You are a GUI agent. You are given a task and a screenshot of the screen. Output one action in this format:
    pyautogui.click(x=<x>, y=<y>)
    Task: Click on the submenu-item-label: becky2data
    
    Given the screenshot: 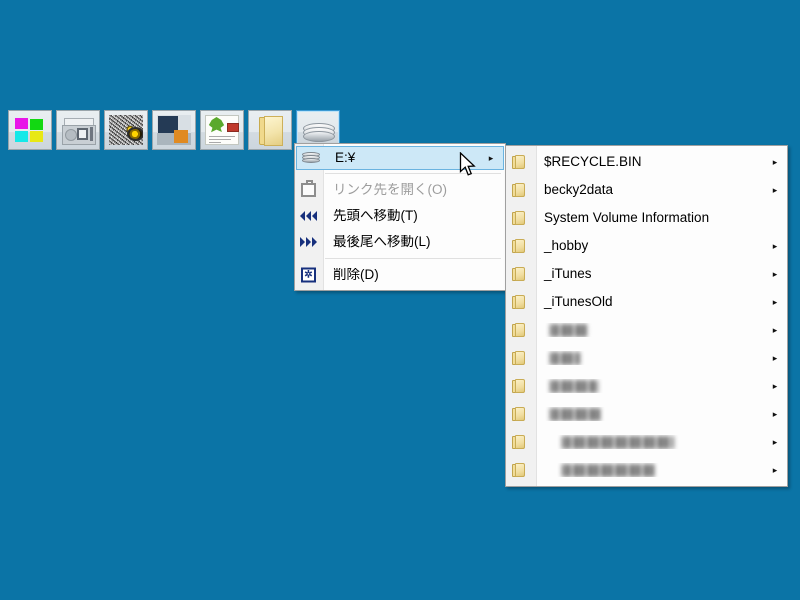 What is the action you would take?
    pyautogui.click(x=579, y=190)
    